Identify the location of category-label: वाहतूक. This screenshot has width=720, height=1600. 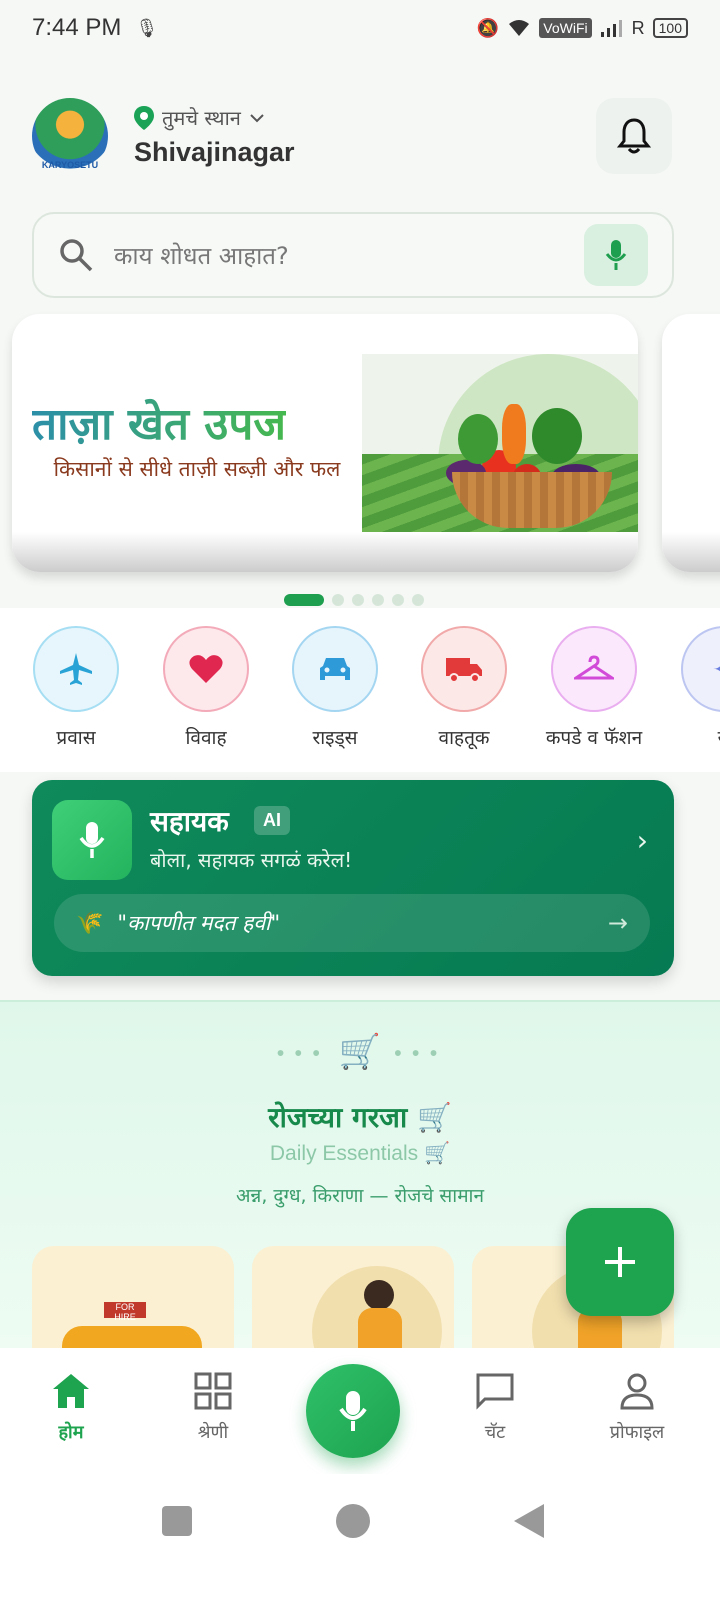
(464, 738).